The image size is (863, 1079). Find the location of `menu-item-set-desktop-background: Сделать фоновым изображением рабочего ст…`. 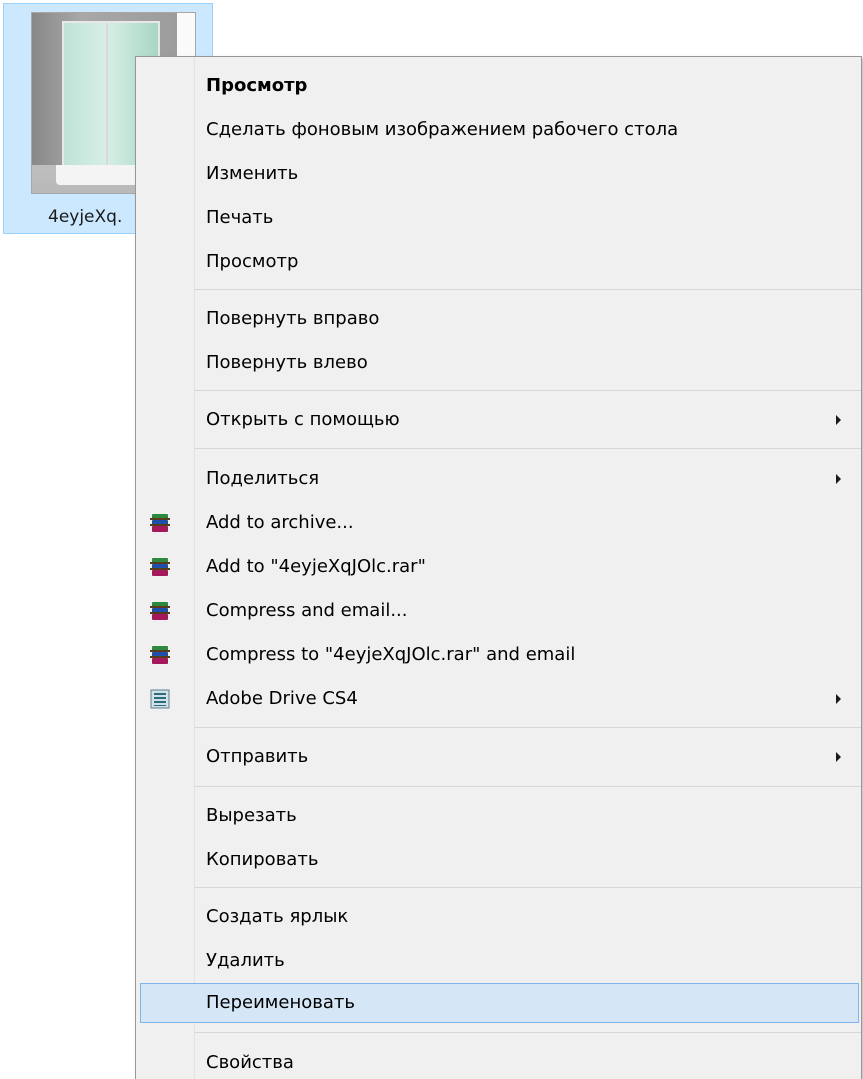

menu-item-set-desktop-background: Сделать фоновым изображением рабочего ст… is located at coordinates (498, 130).